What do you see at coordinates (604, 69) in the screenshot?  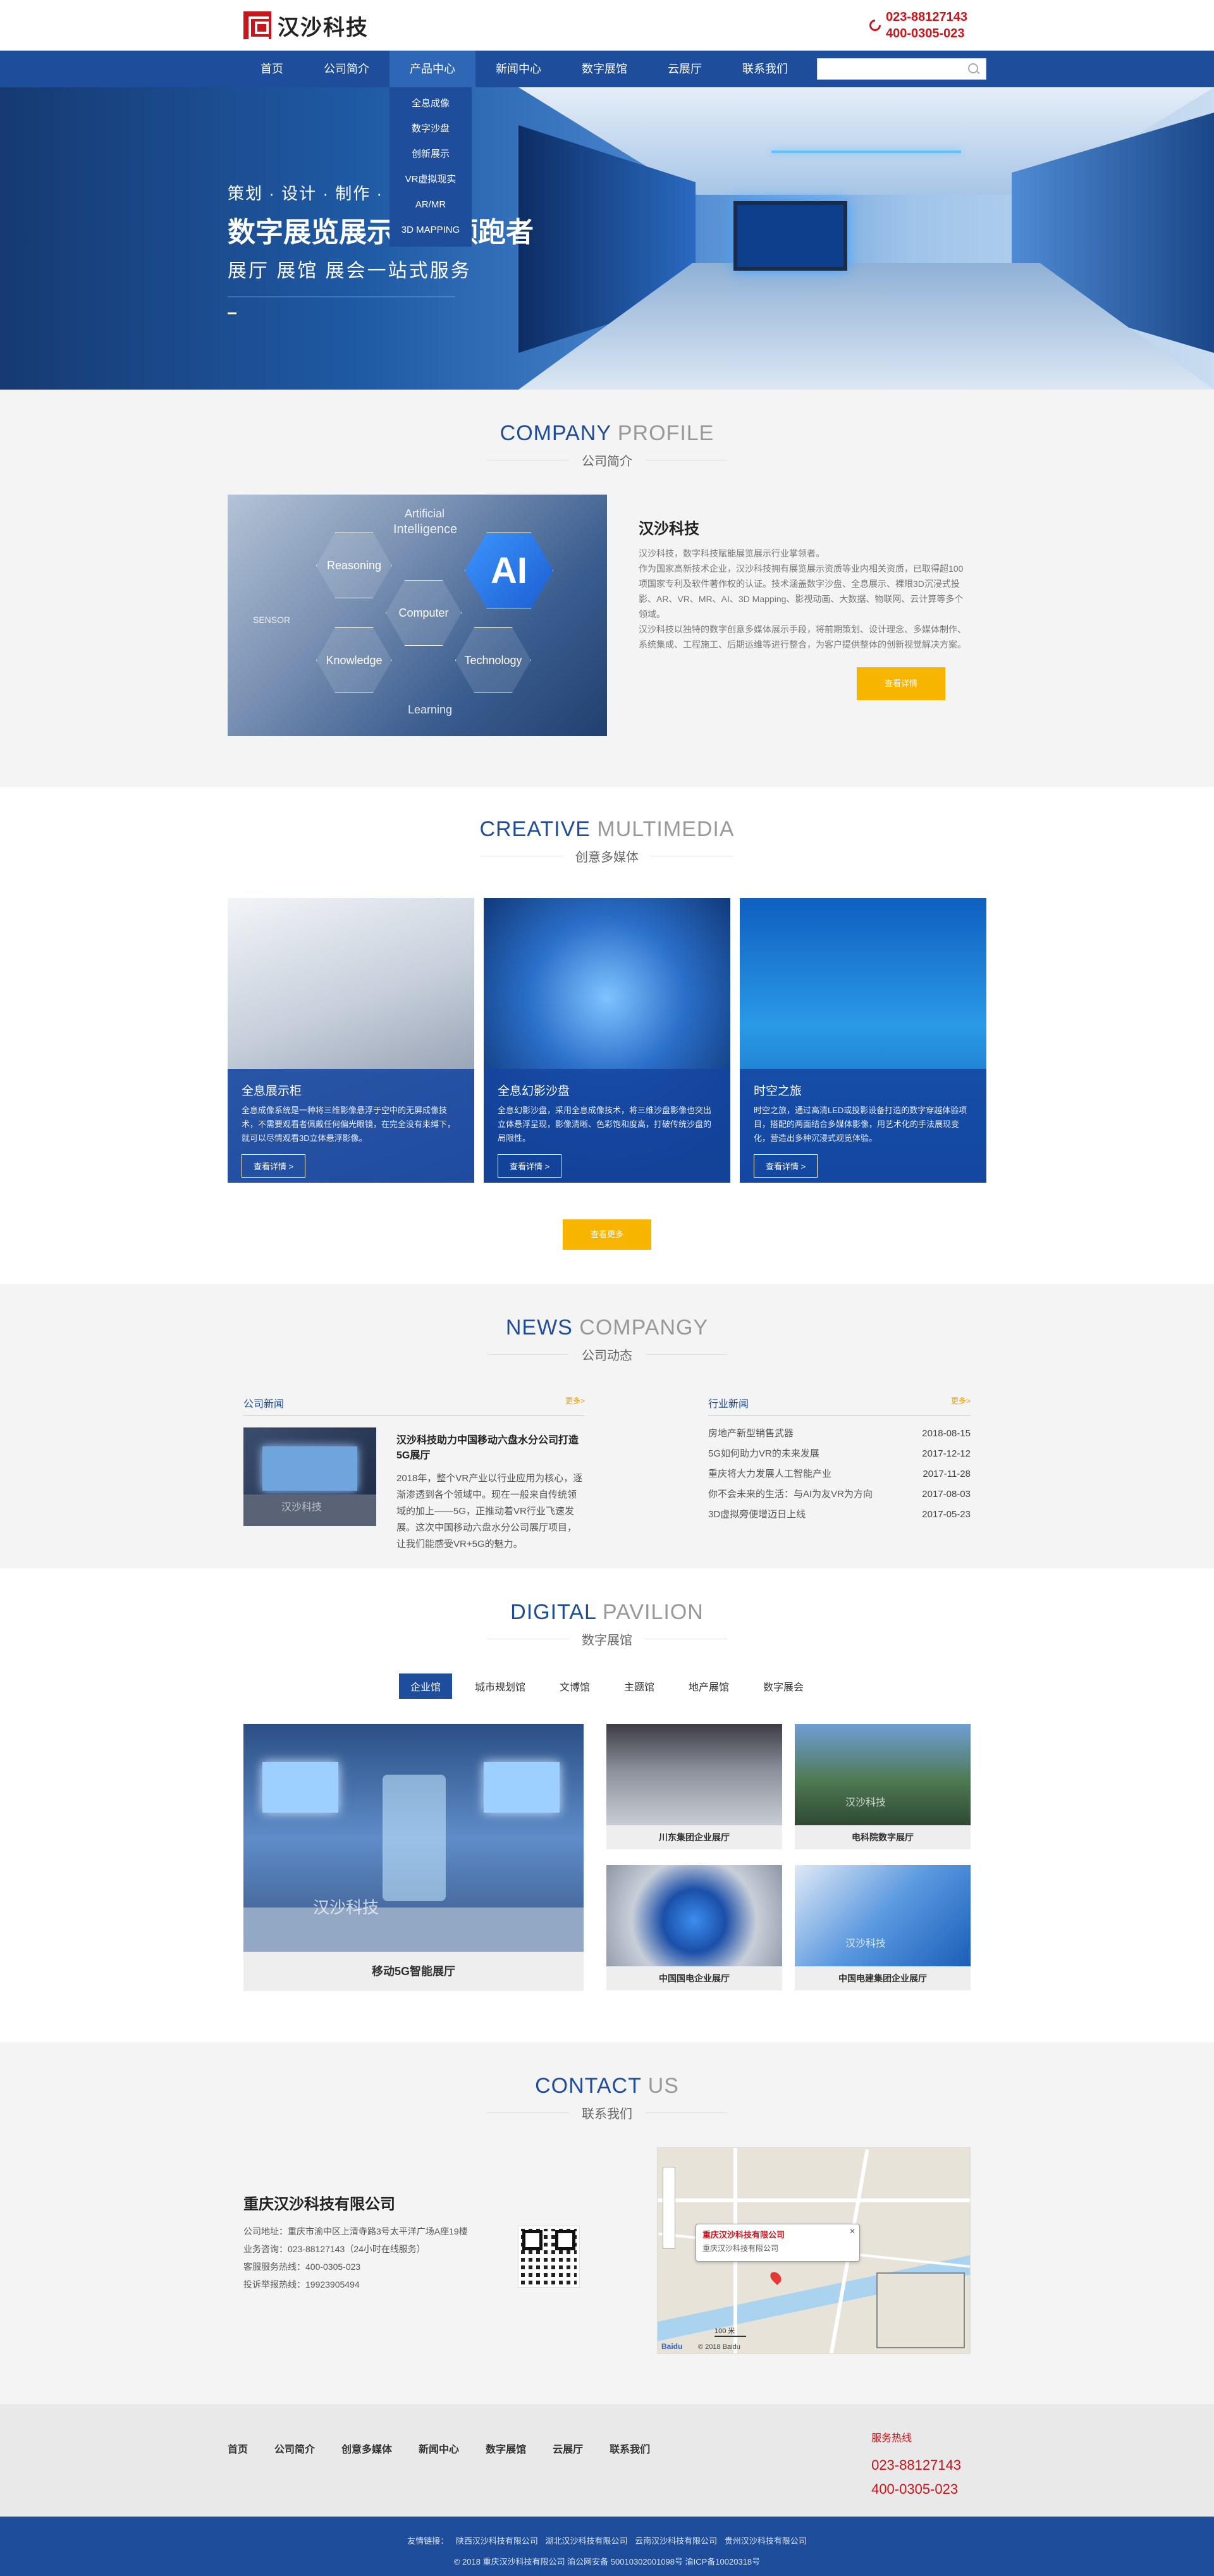 I see `nav-item-pavilion: 数字展馆` at bounding box center [604, 69].